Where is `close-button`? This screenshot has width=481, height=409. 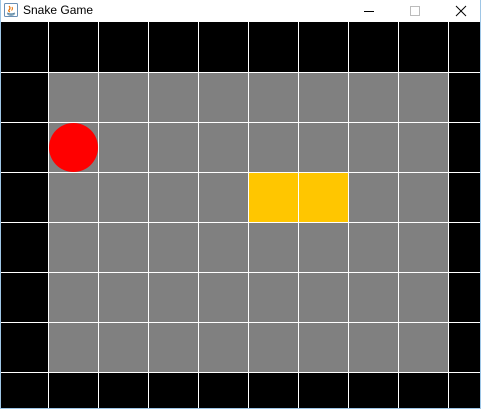 close-button is located at coordinates (459, 11).